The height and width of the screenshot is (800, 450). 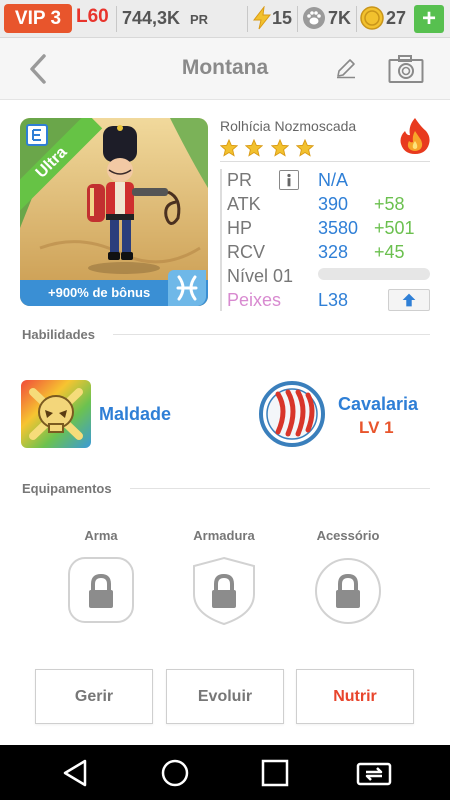 I want to click on system-navigation-bar, so click(x=225, y=772).